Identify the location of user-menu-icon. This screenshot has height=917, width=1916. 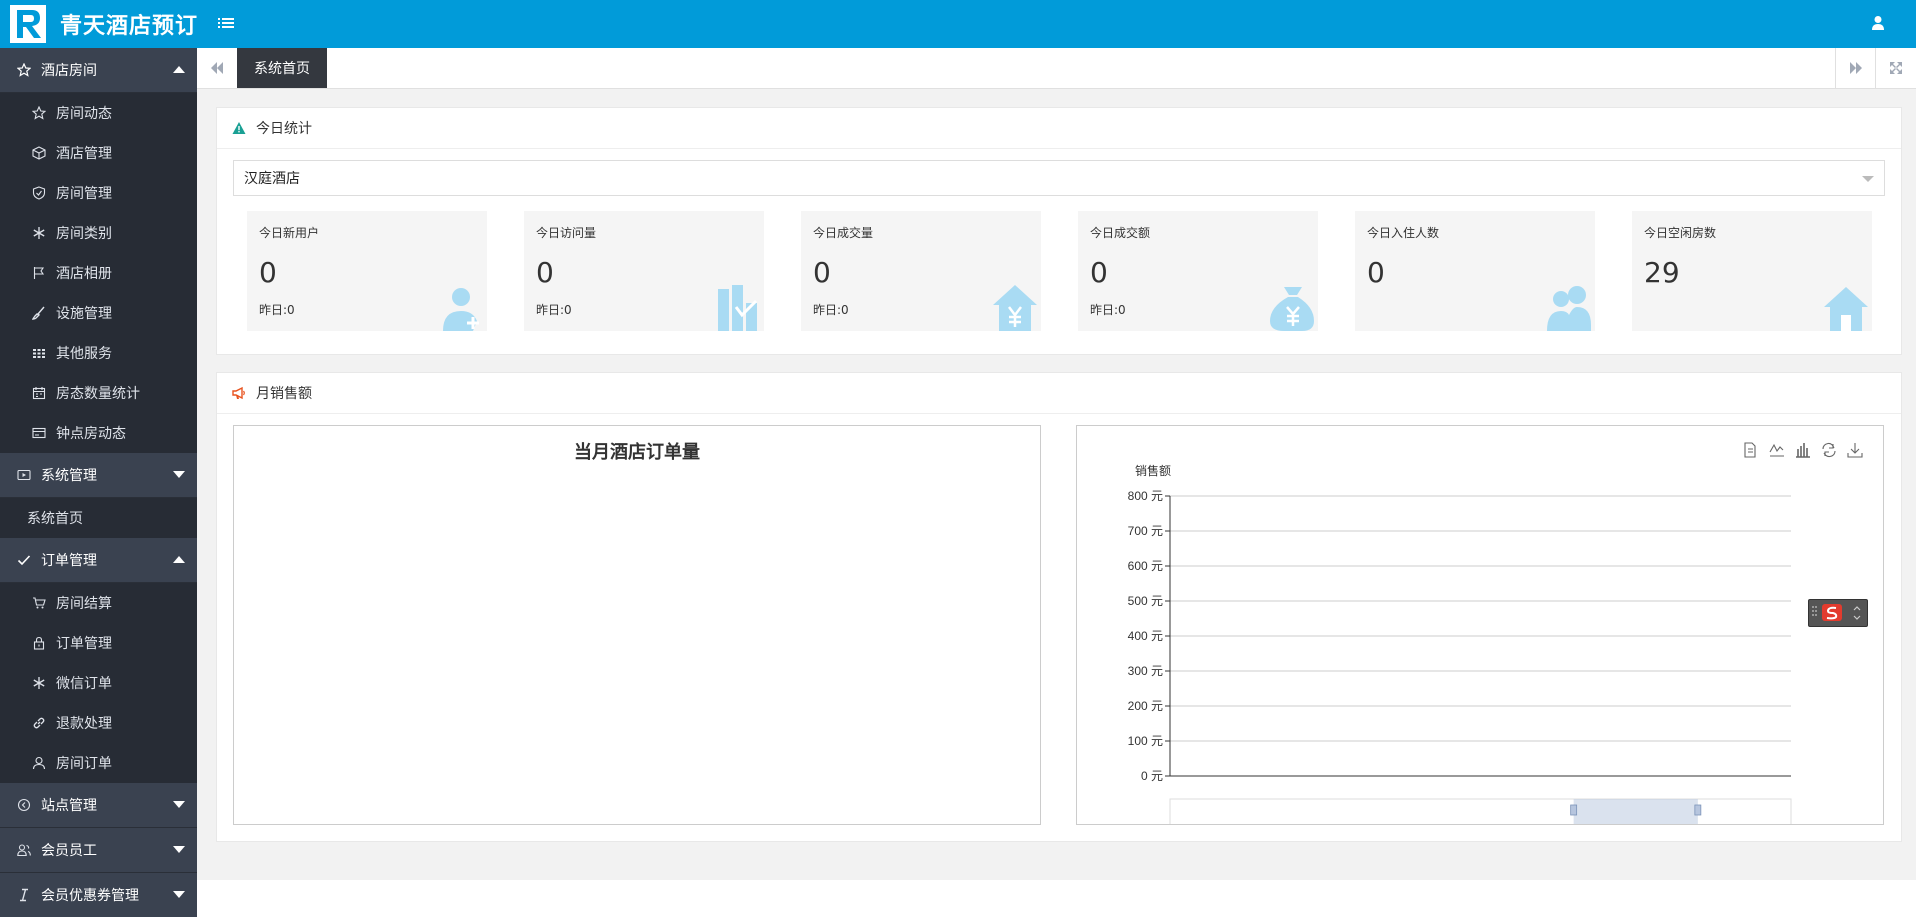
(1878, 23).